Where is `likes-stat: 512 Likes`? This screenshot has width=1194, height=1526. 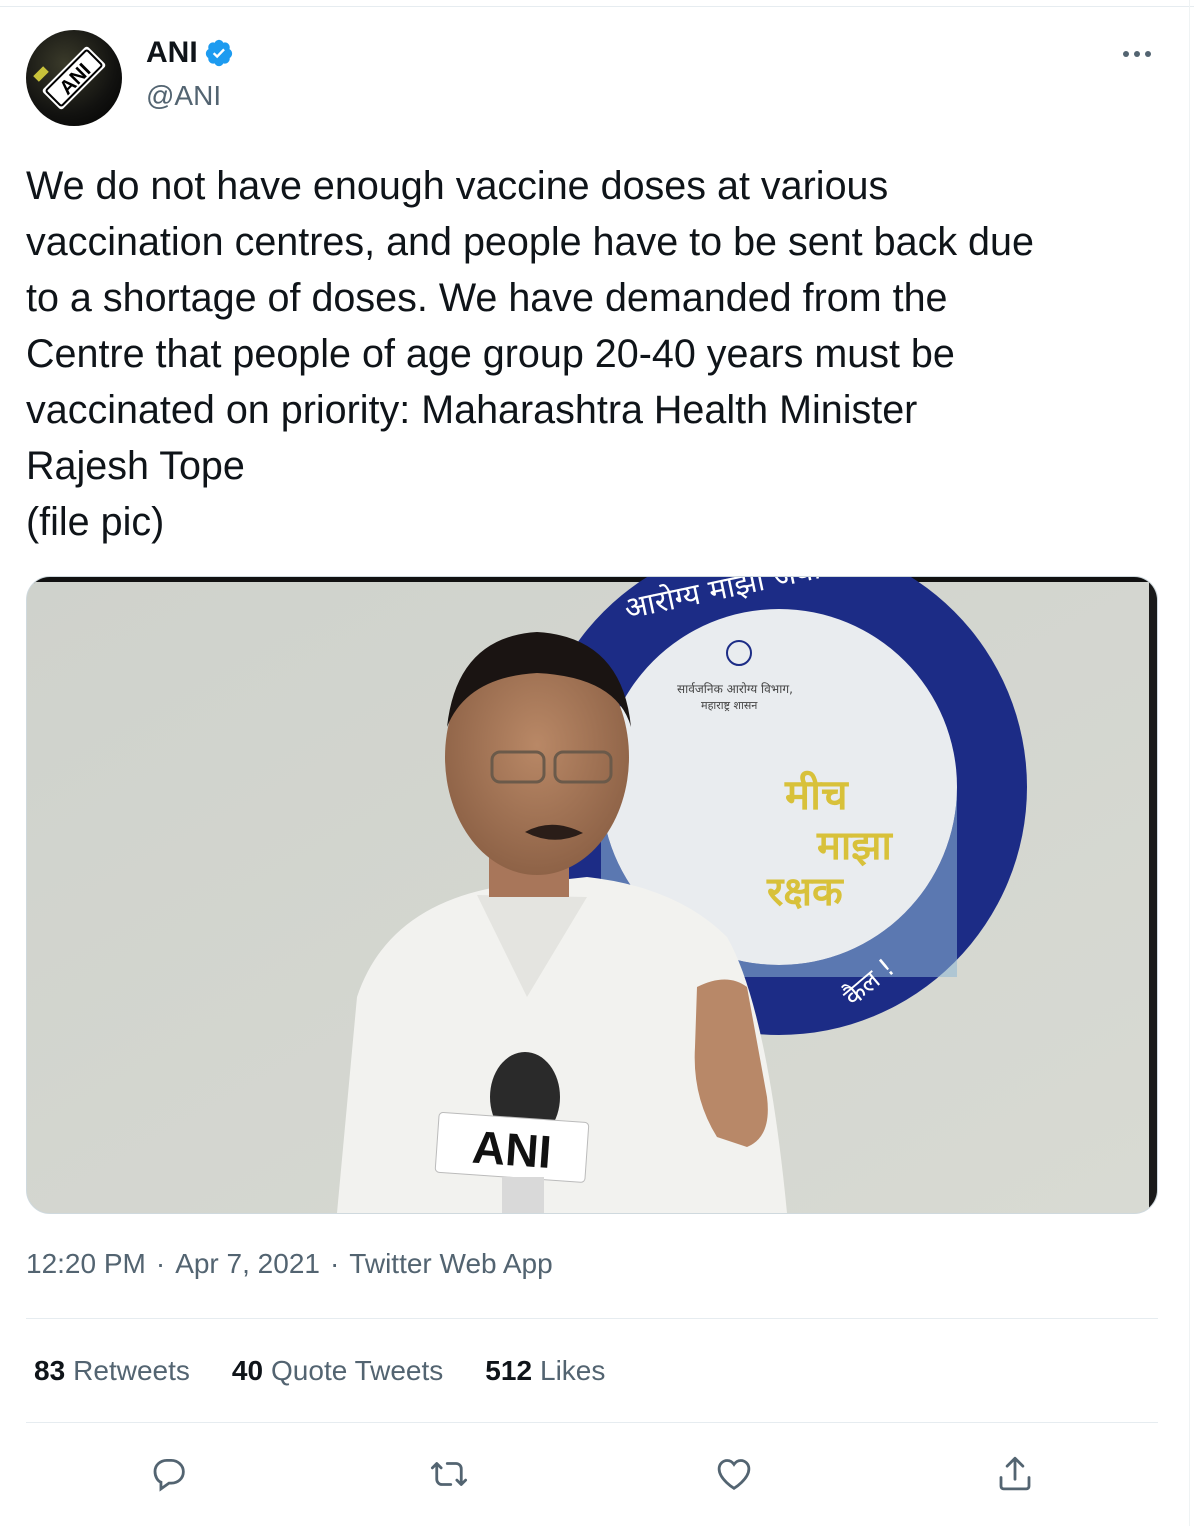
likes-stat: 512 Likes is located at coordinates (545, 1371).